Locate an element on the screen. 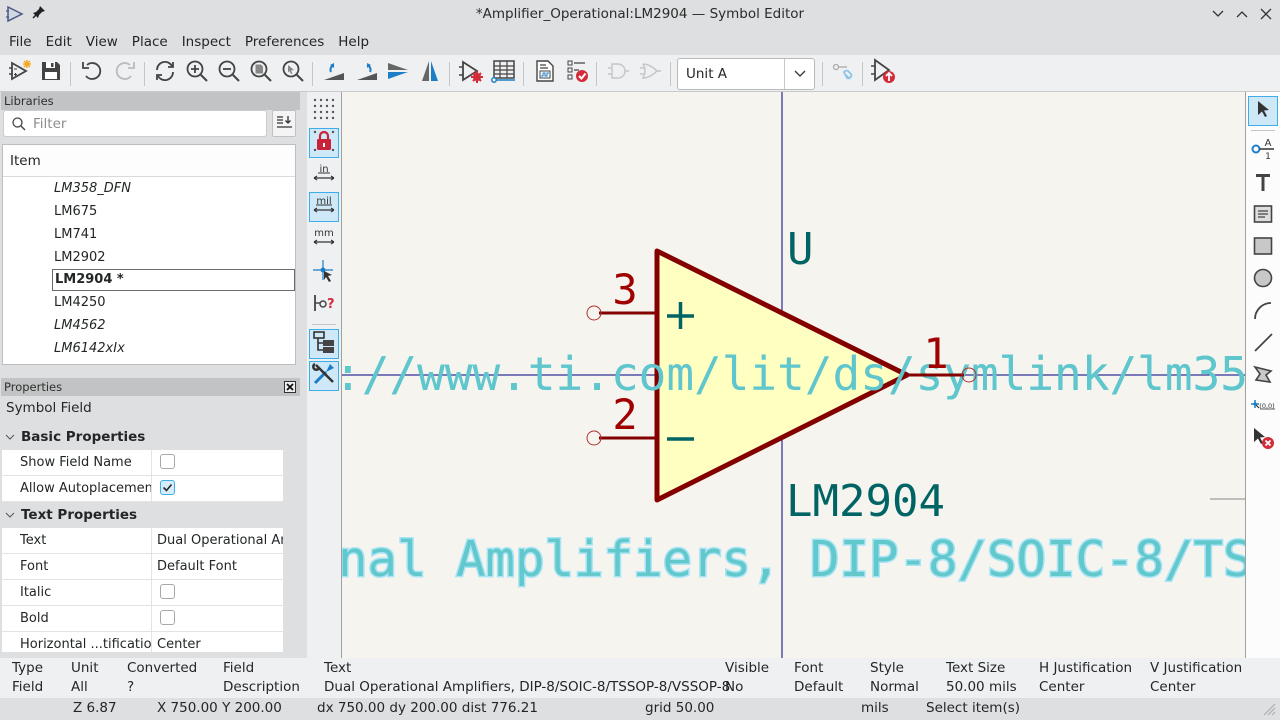 Image resolution: width=1280 pixels, height=720 pixels. pin-table-button is located at coordinates (503, 73).